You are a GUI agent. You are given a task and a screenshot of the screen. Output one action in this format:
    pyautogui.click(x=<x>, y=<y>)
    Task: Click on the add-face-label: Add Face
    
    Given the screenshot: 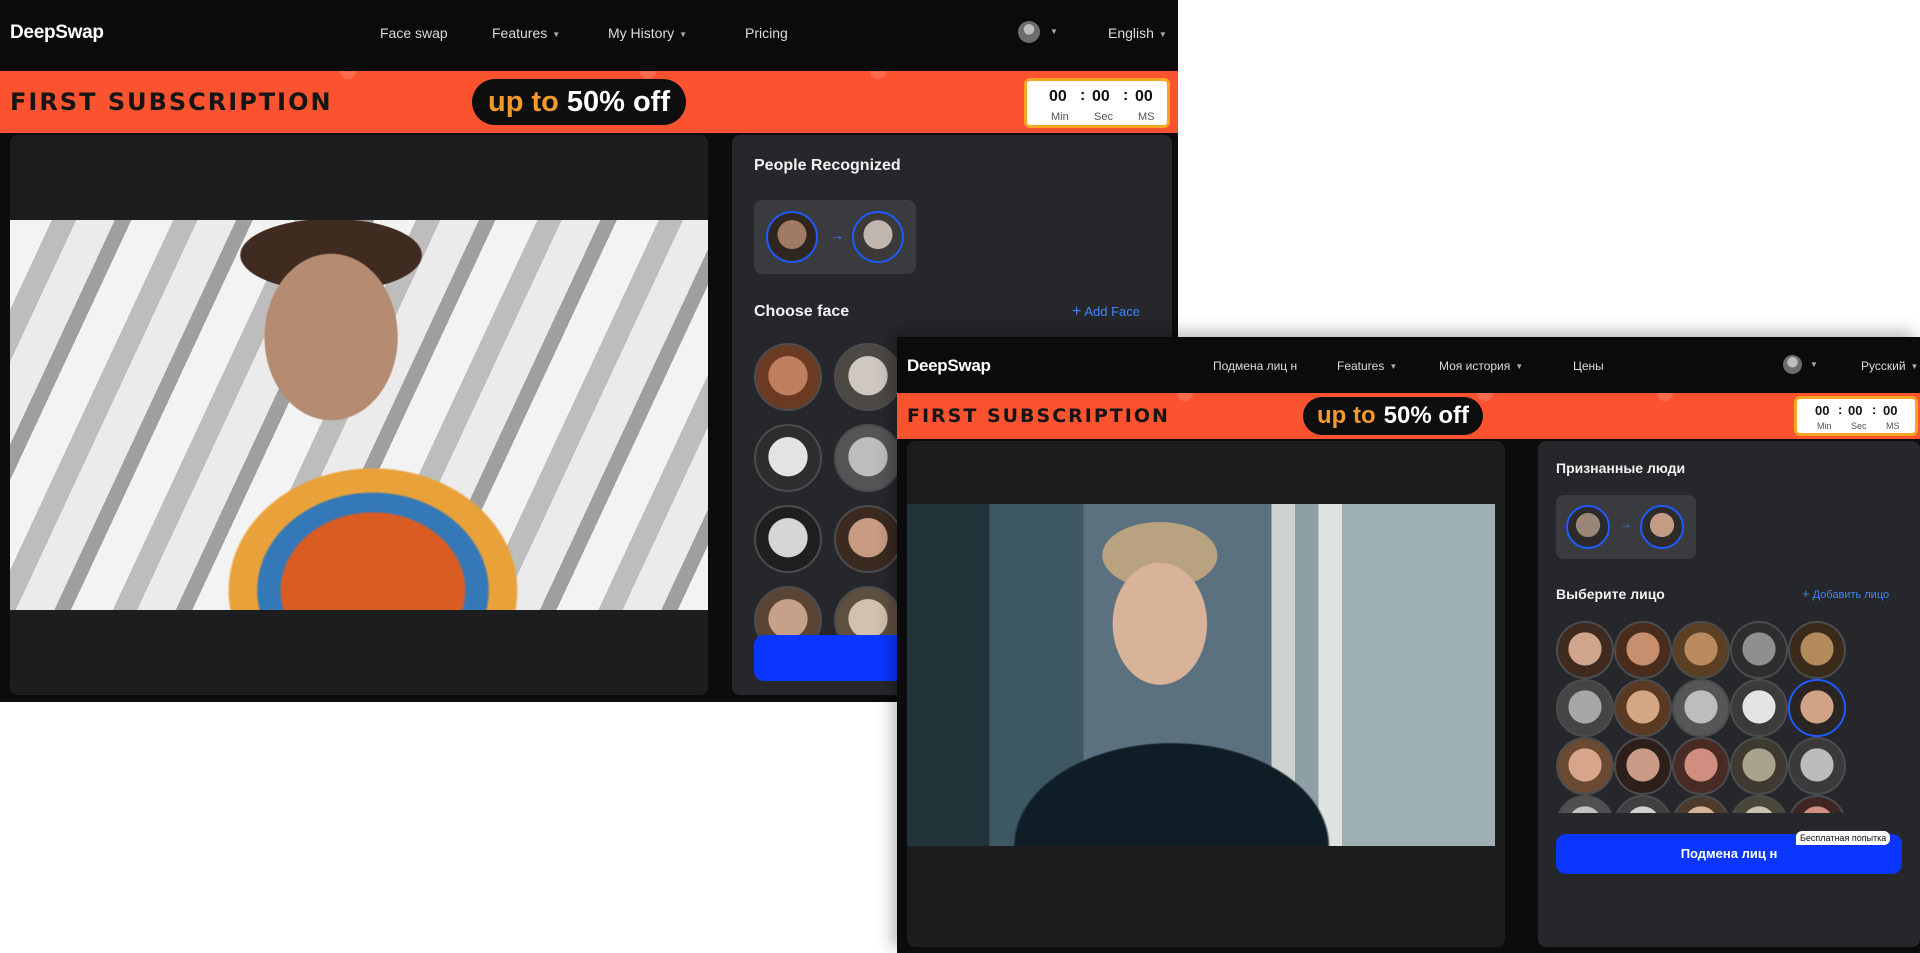 What is the action you would take?
    pyautogui.click(x=1112, y=311)
    